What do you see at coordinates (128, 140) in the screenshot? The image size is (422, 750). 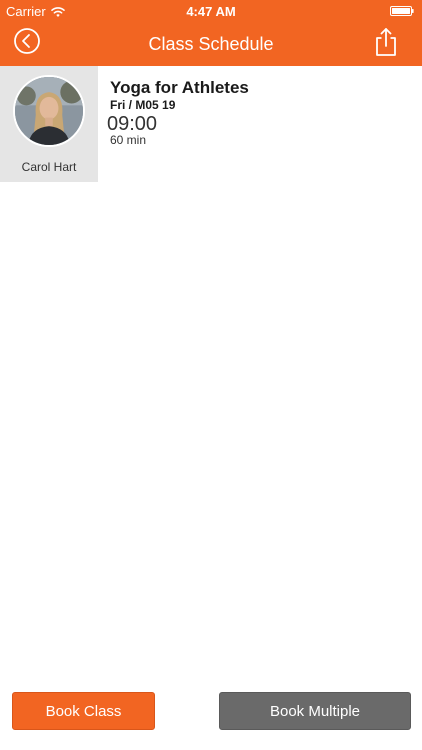 I see `class-duration: 60 min` at bounding box center [128, 140].